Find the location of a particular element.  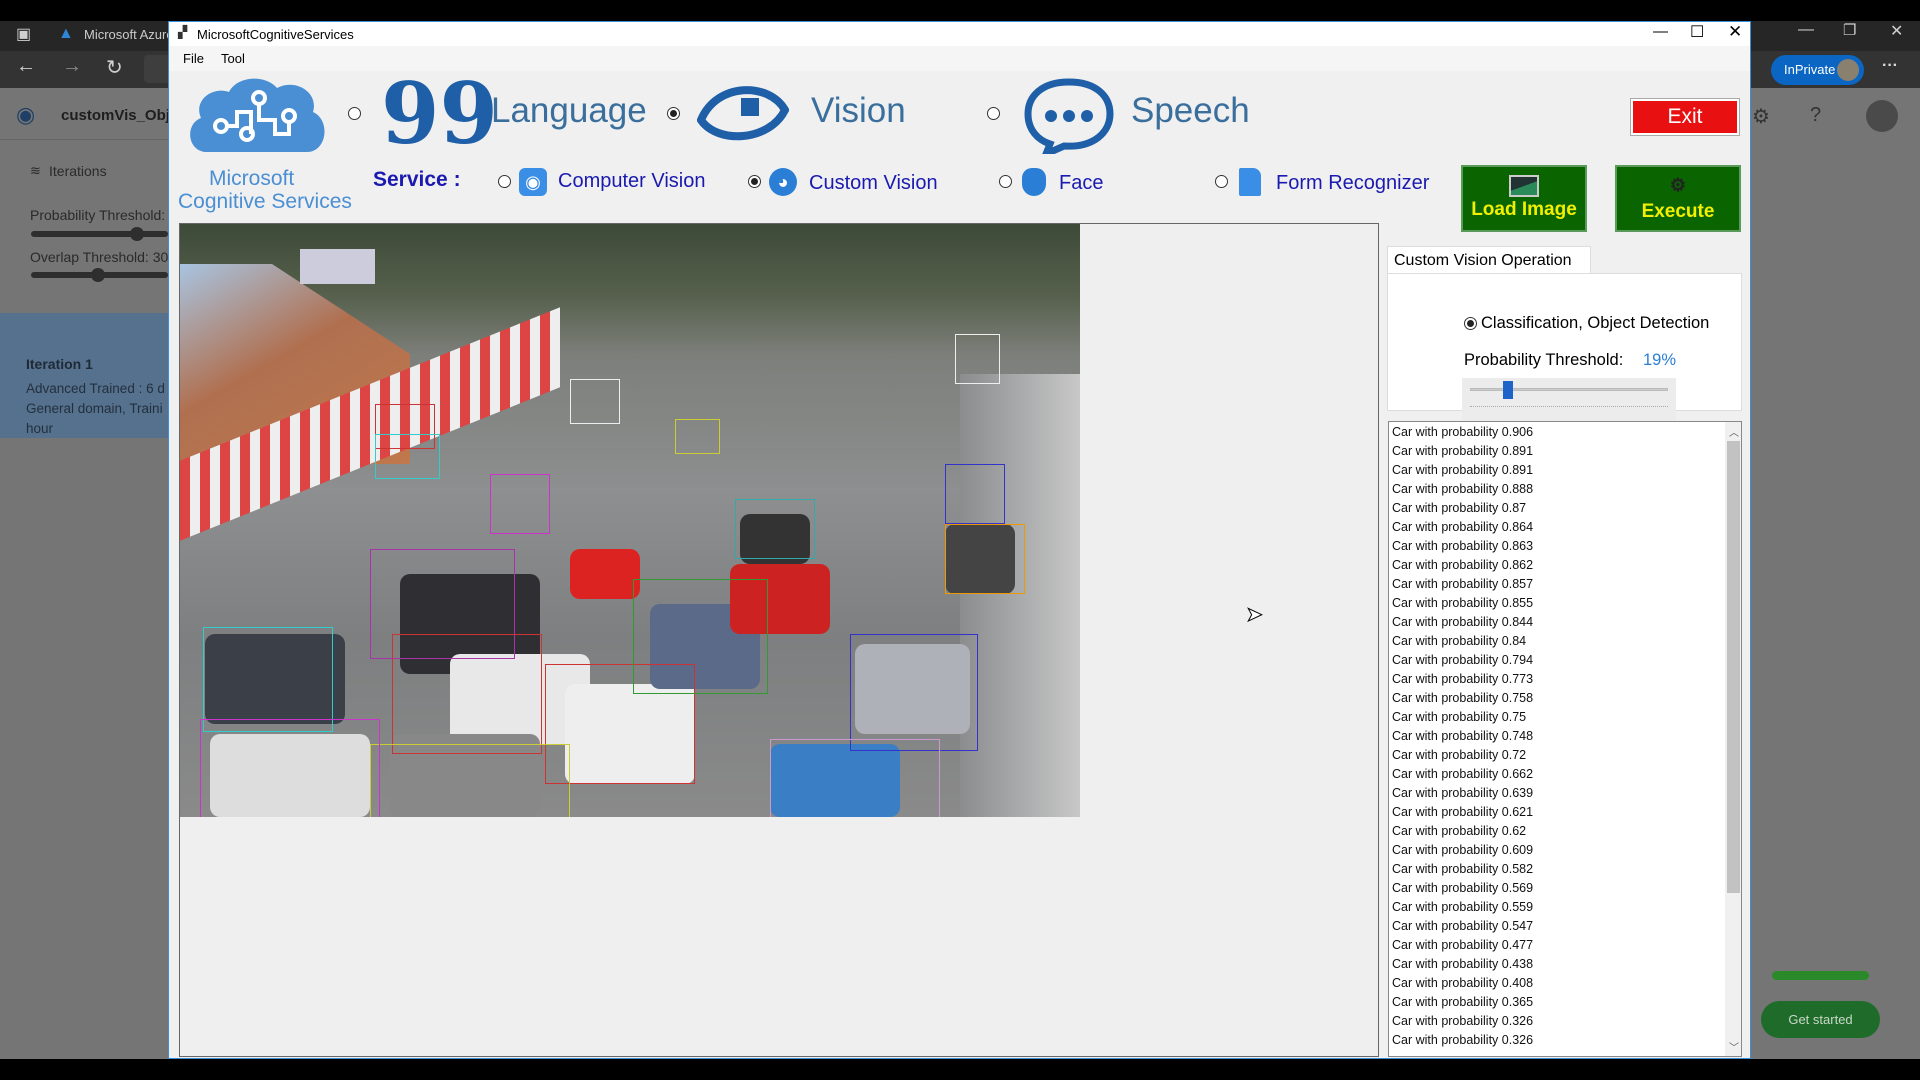

cognitive-services-brain-logo is located at coordinates (257, 115).